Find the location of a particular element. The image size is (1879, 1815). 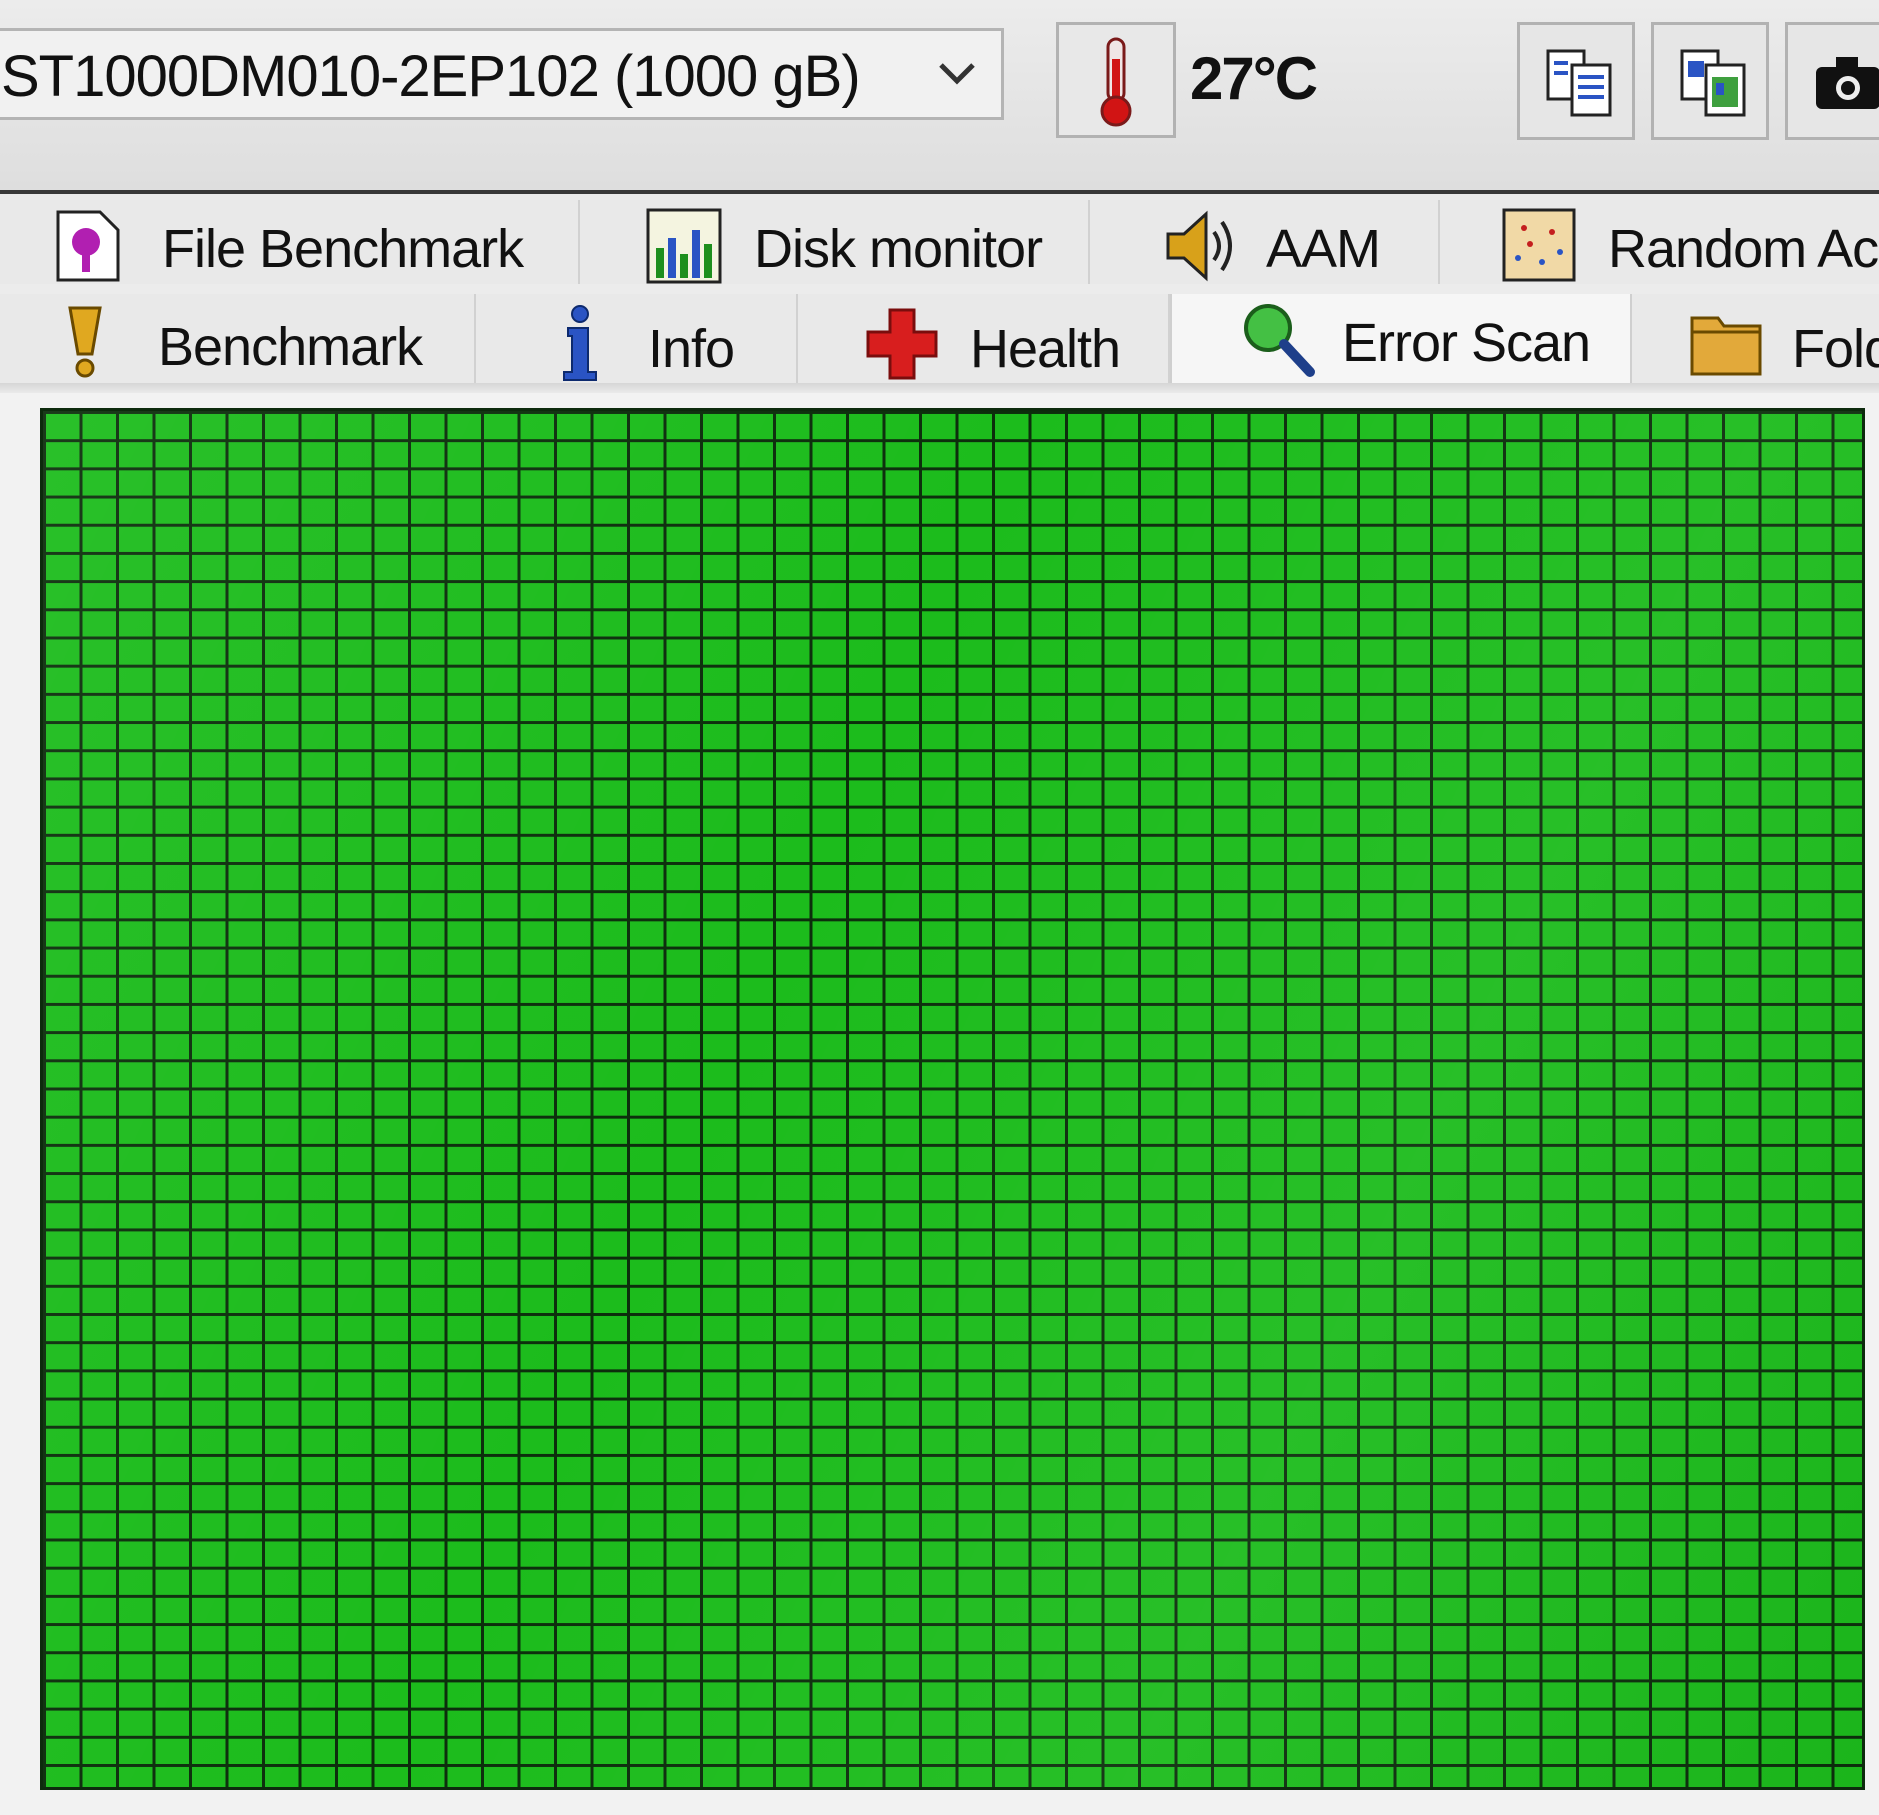

copy-text-button is located at coordinates (1576, 81).